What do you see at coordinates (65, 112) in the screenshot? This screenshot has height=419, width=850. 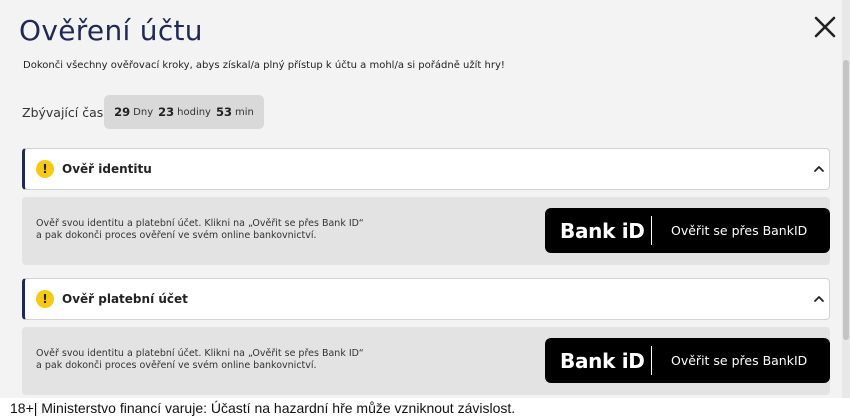 I see `timer-label: Zbývající čas:` at bounding box center [65, 112].